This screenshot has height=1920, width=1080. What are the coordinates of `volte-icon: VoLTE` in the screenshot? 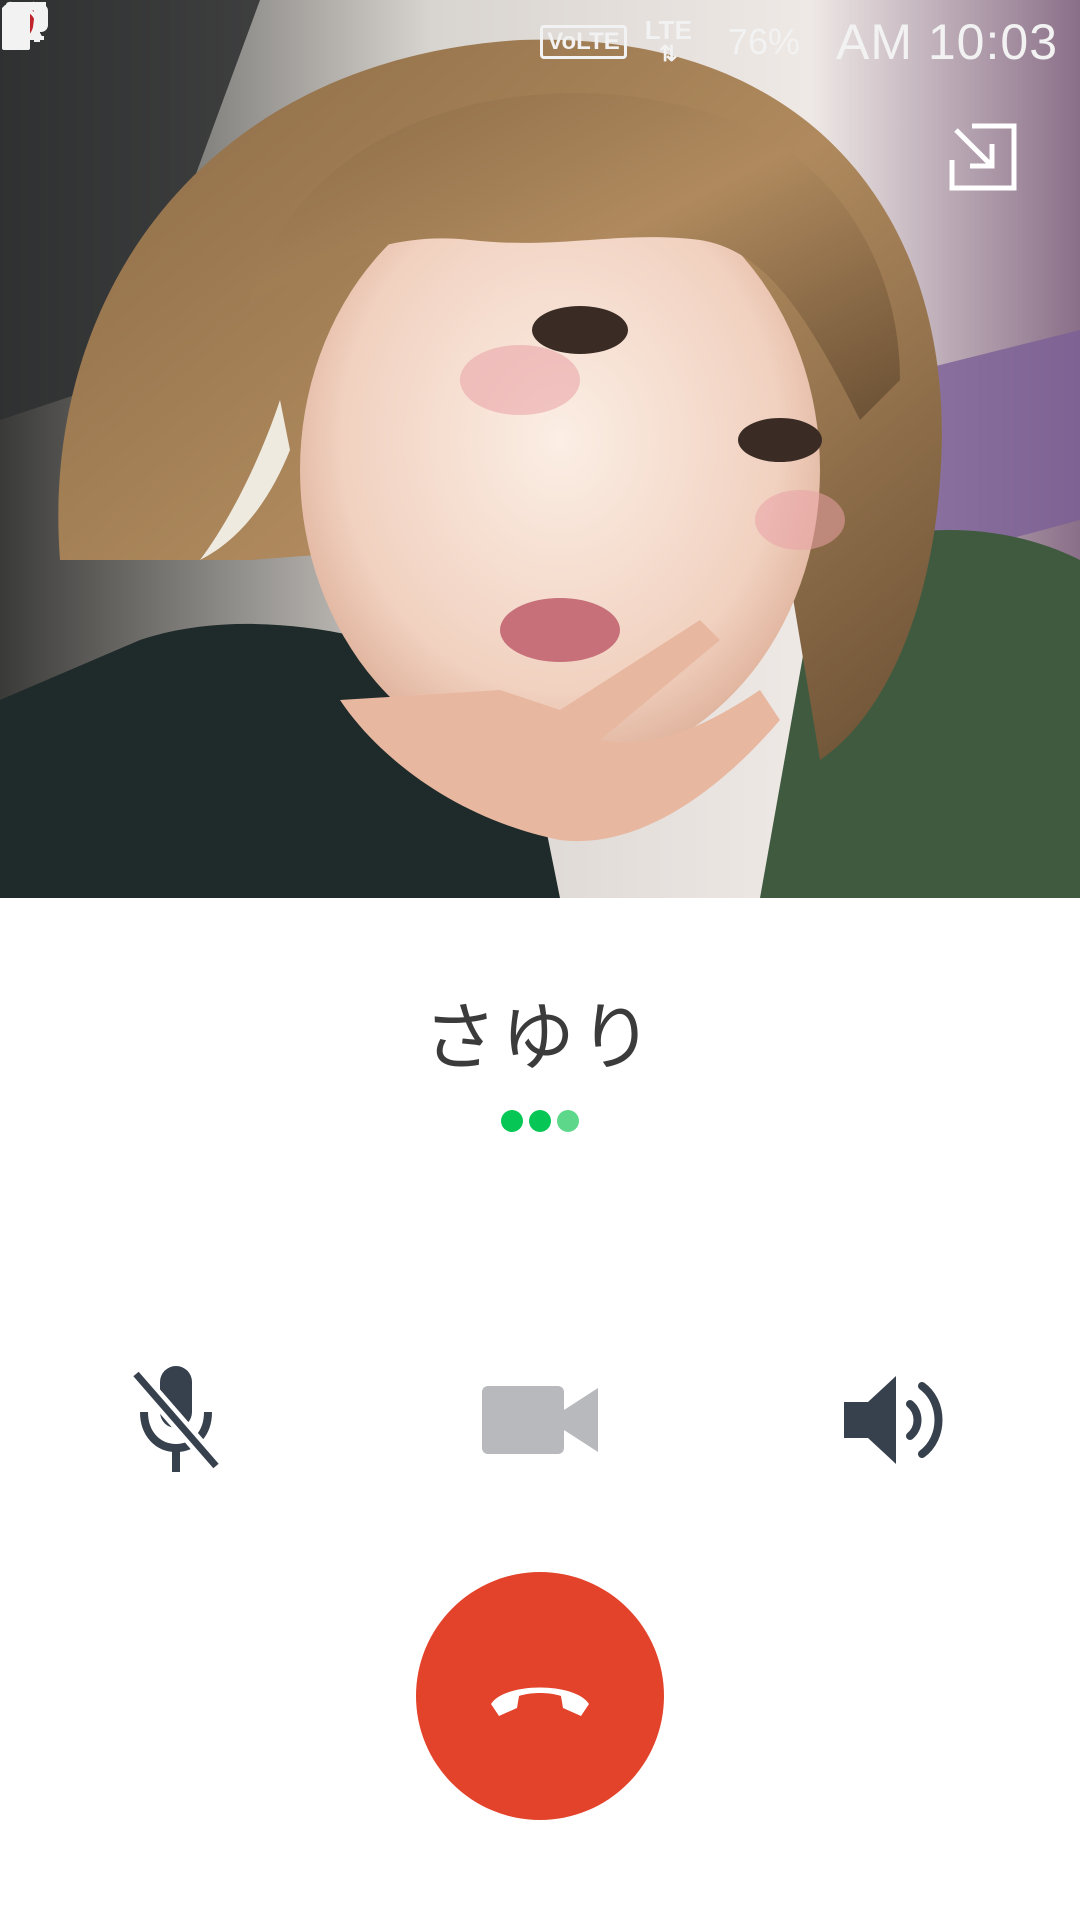 It's located at (583, 42).